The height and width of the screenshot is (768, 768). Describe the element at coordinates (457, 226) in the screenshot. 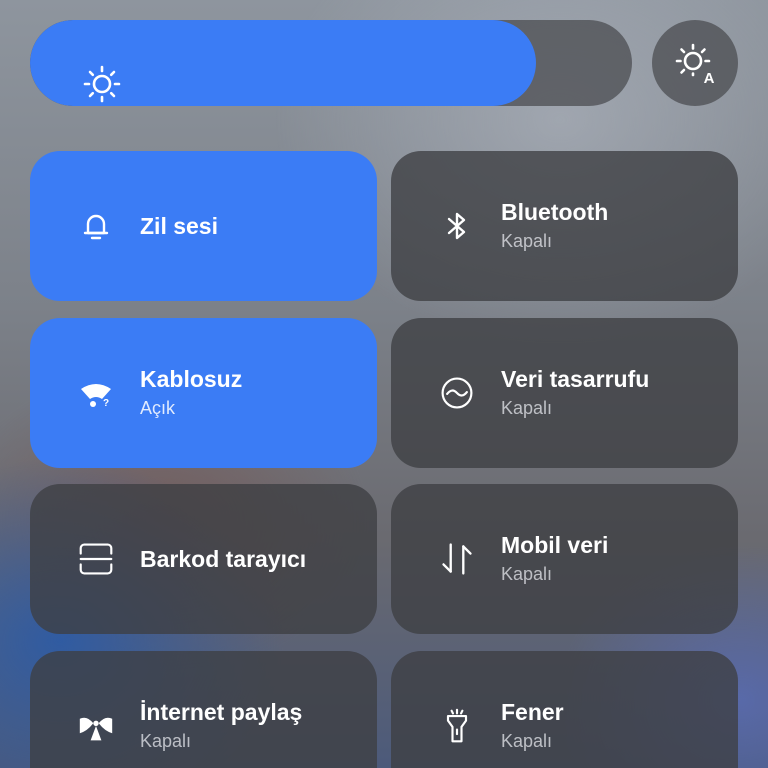

I see `bluetooth-icon` at that location.